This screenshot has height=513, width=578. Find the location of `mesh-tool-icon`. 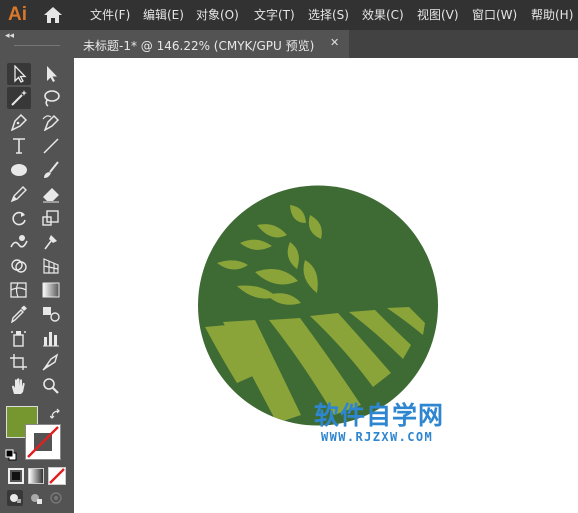

mesh-tool-icon is located at coordinates (19, 290).